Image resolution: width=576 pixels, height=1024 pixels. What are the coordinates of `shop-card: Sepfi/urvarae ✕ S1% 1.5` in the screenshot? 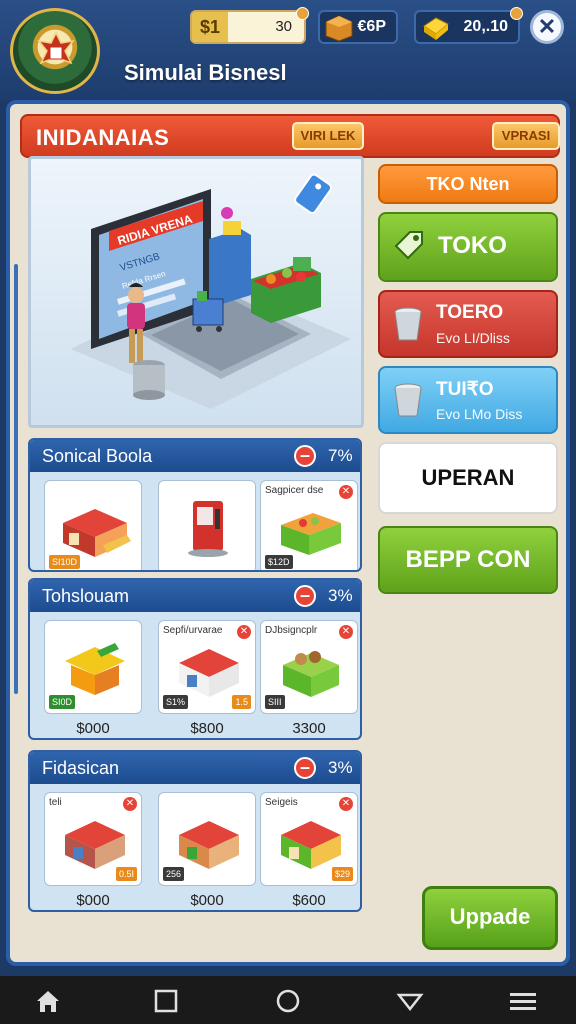 It's located at (207, 667).